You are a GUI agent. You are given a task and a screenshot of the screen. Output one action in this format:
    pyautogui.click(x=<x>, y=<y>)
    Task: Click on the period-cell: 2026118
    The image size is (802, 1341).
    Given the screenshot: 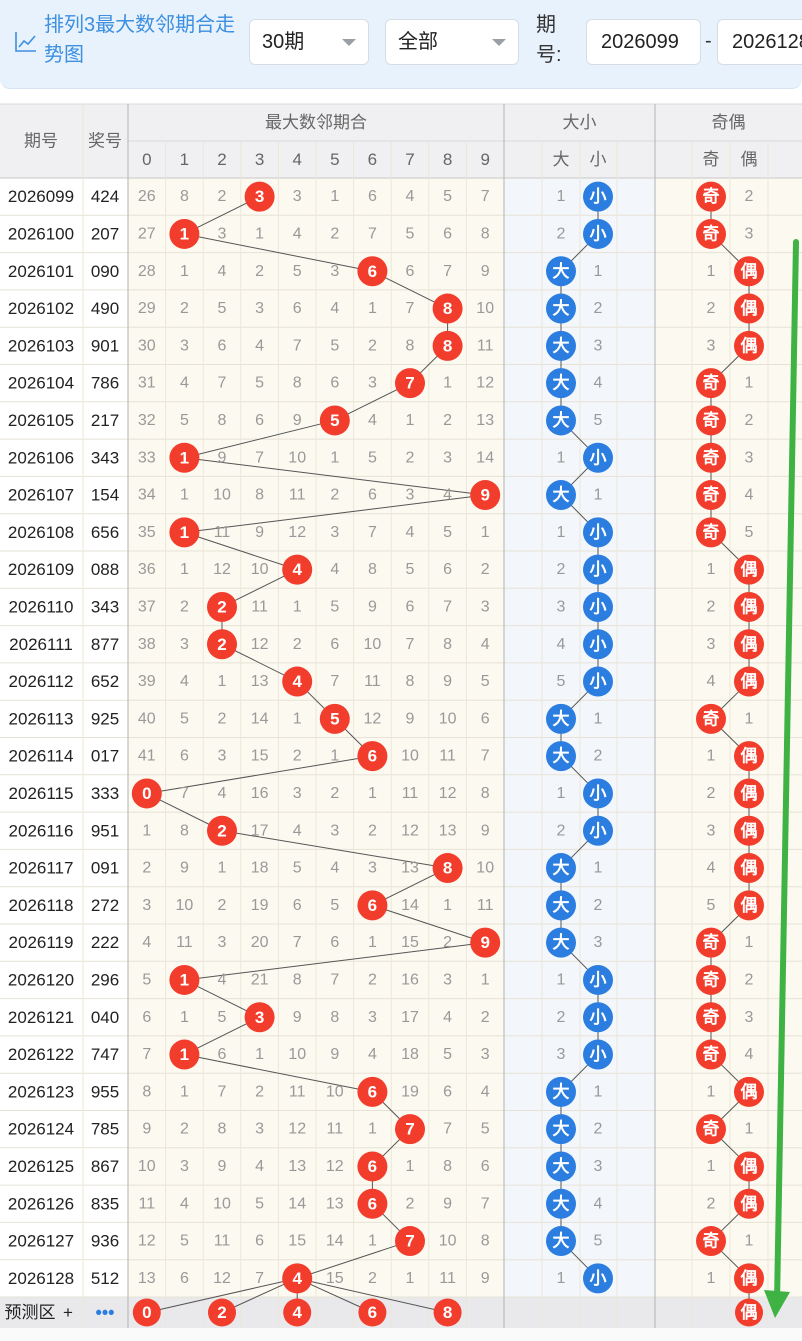 What is the action you would take?
    pyautogui.click(x=41, y=905)
    